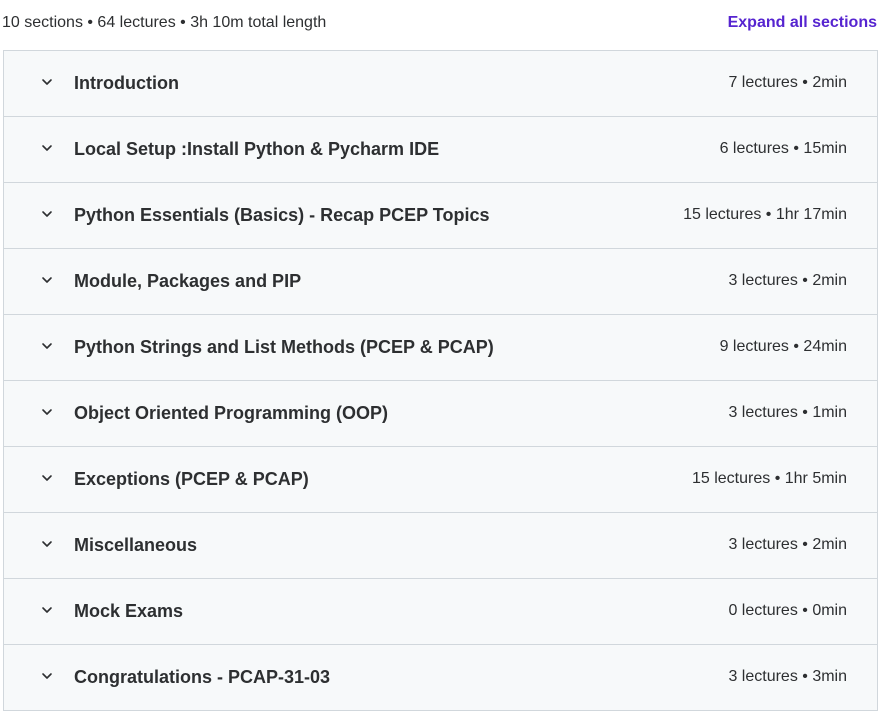 The height and width of the screenshot is (714, 880). What do you see at coordinates (440, 84) in the screenshot?
I see `section-row: Introduction 7 lectures • 2min` at bounding box center [440, 84].